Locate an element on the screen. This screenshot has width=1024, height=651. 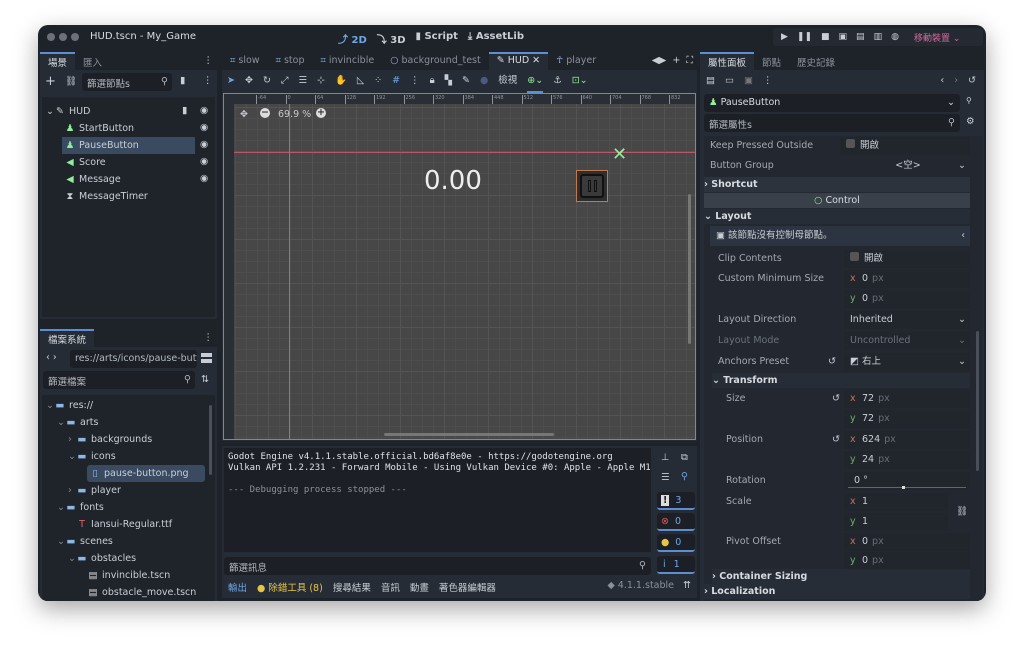
distraction-free-icon: ⛶ is located at coordinates (689, 60).